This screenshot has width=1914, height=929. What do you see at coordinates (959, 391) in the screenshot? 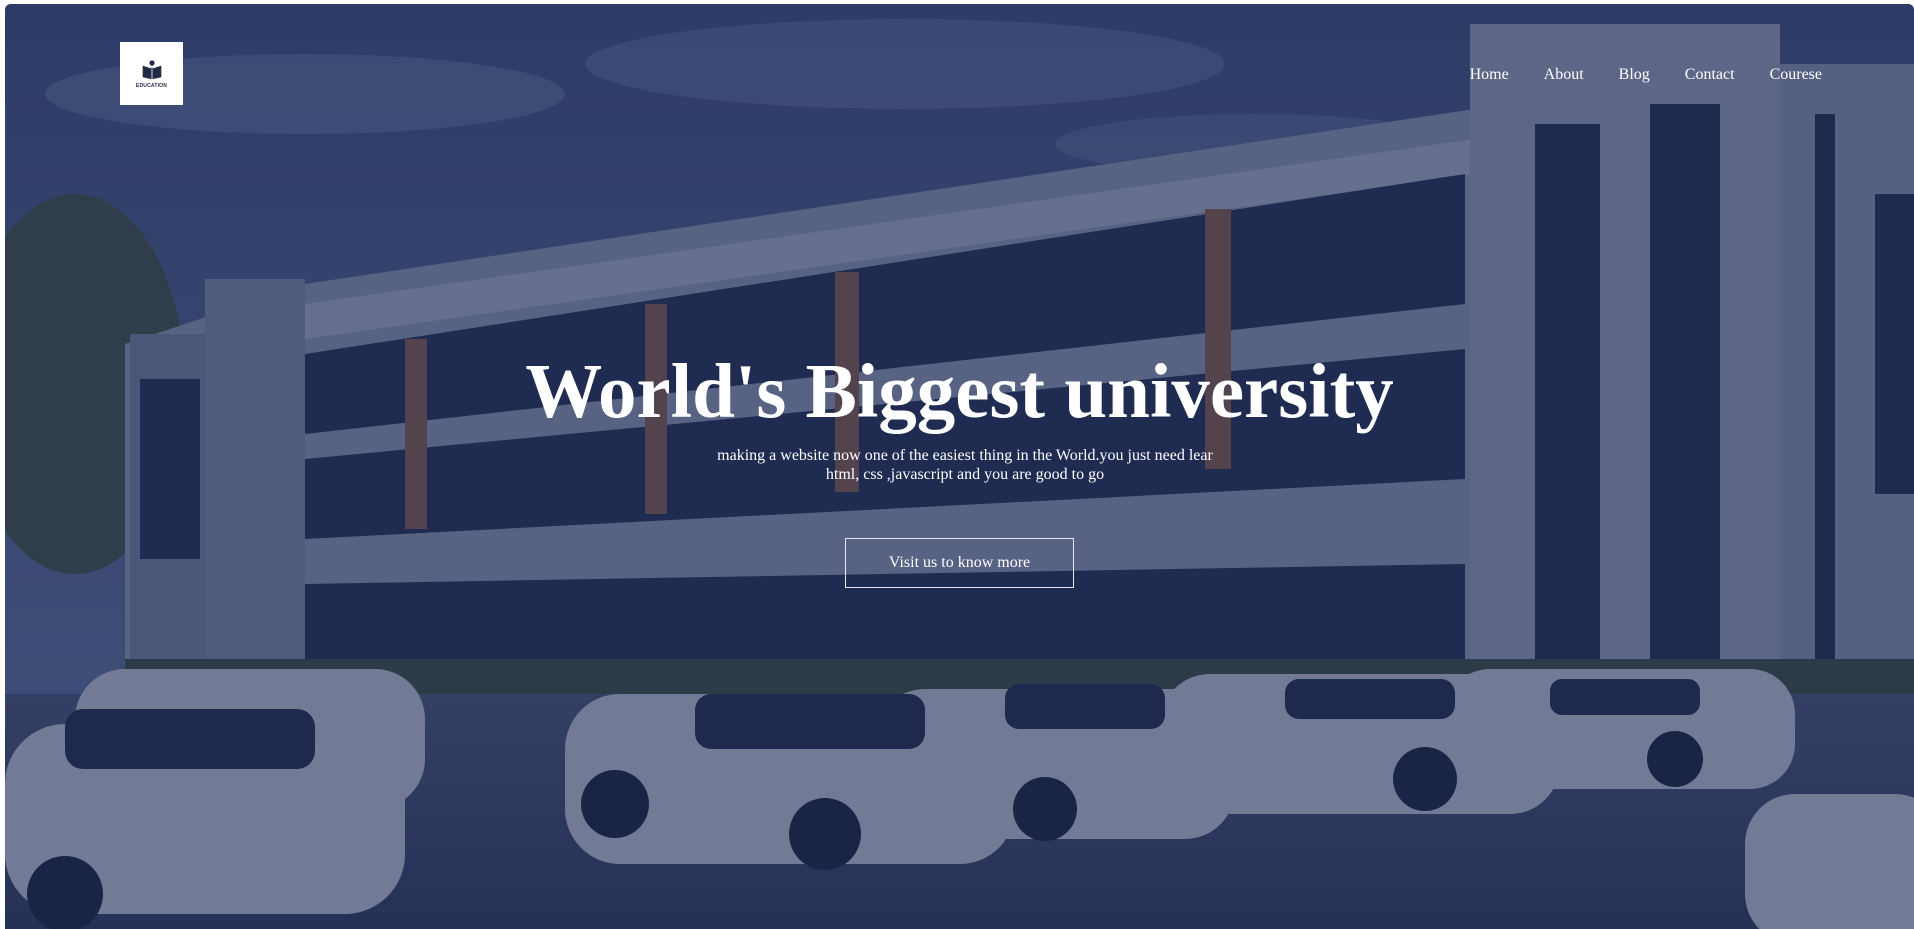
I see `hero-title: World's Biggest university` at bounding box center [959, 391].